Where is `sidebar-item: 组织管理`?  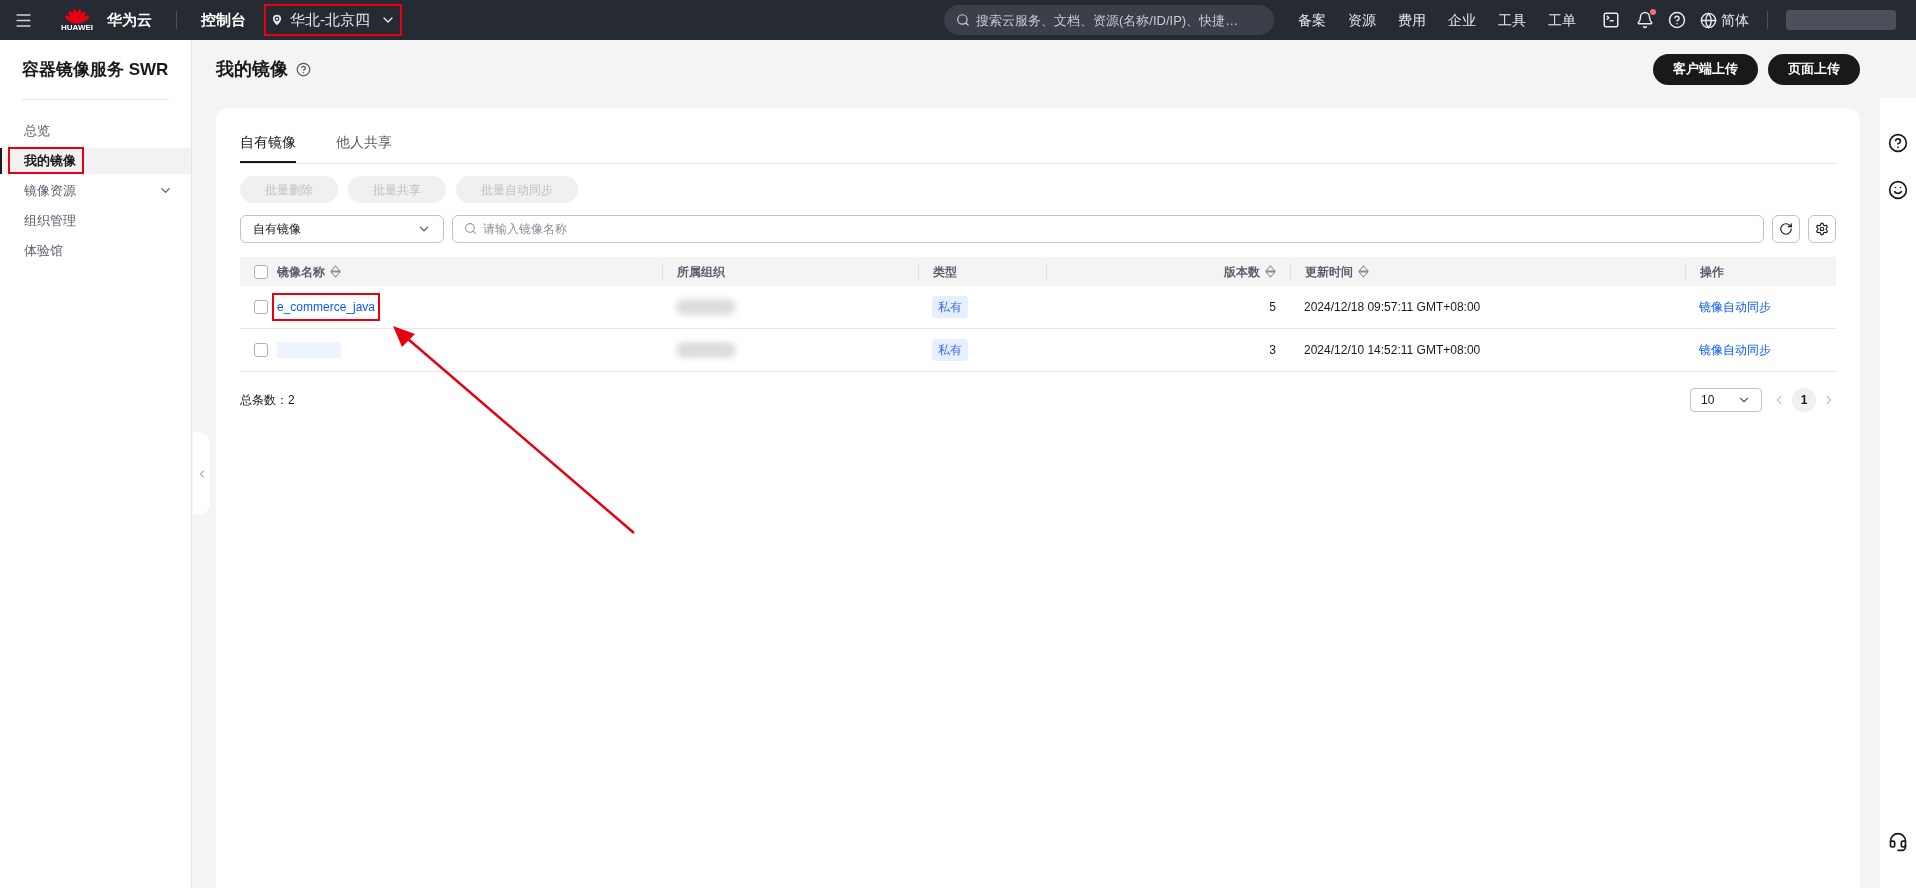
sidebar-item: 组织管理 is located at coordinates (95, 220).